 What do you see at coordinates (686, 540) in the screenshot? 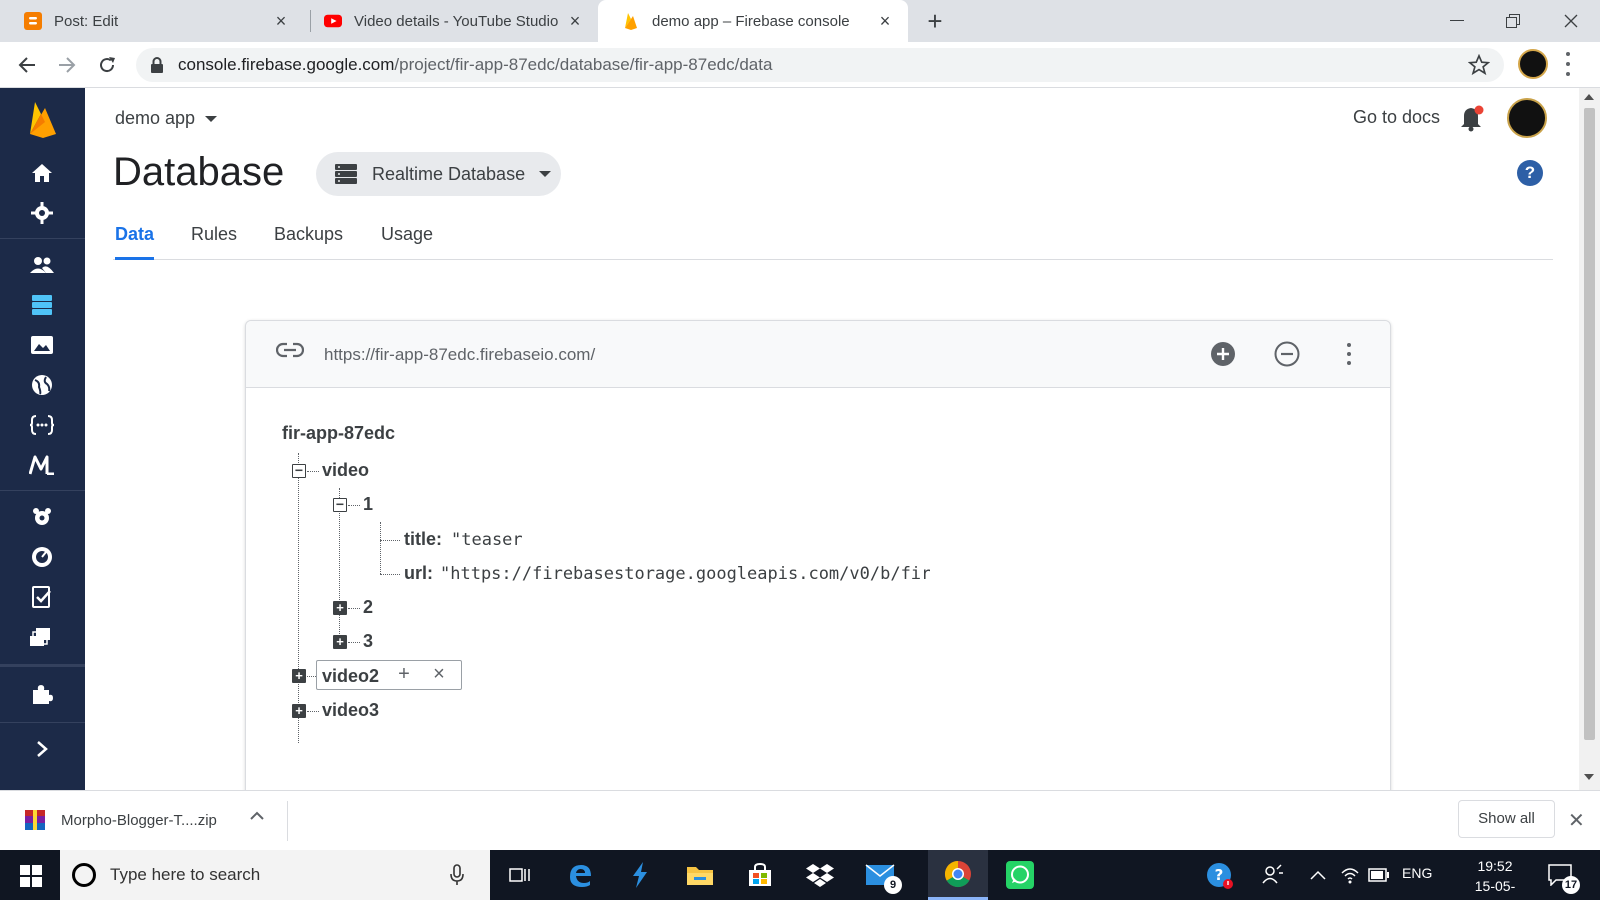
I see `leaf-value-title: "teaser` at bounding box center [686, 540].